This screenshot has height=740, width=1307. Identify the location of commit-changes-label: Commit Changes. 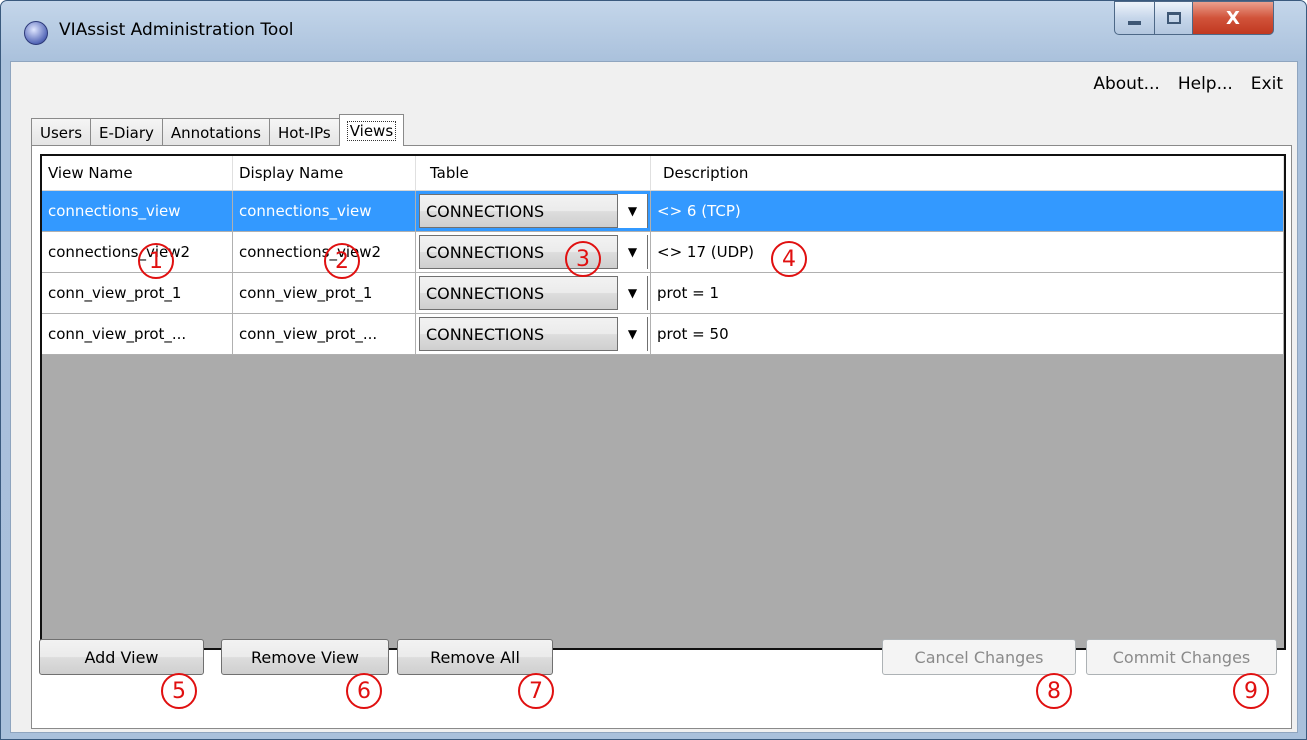
(1181, 657).